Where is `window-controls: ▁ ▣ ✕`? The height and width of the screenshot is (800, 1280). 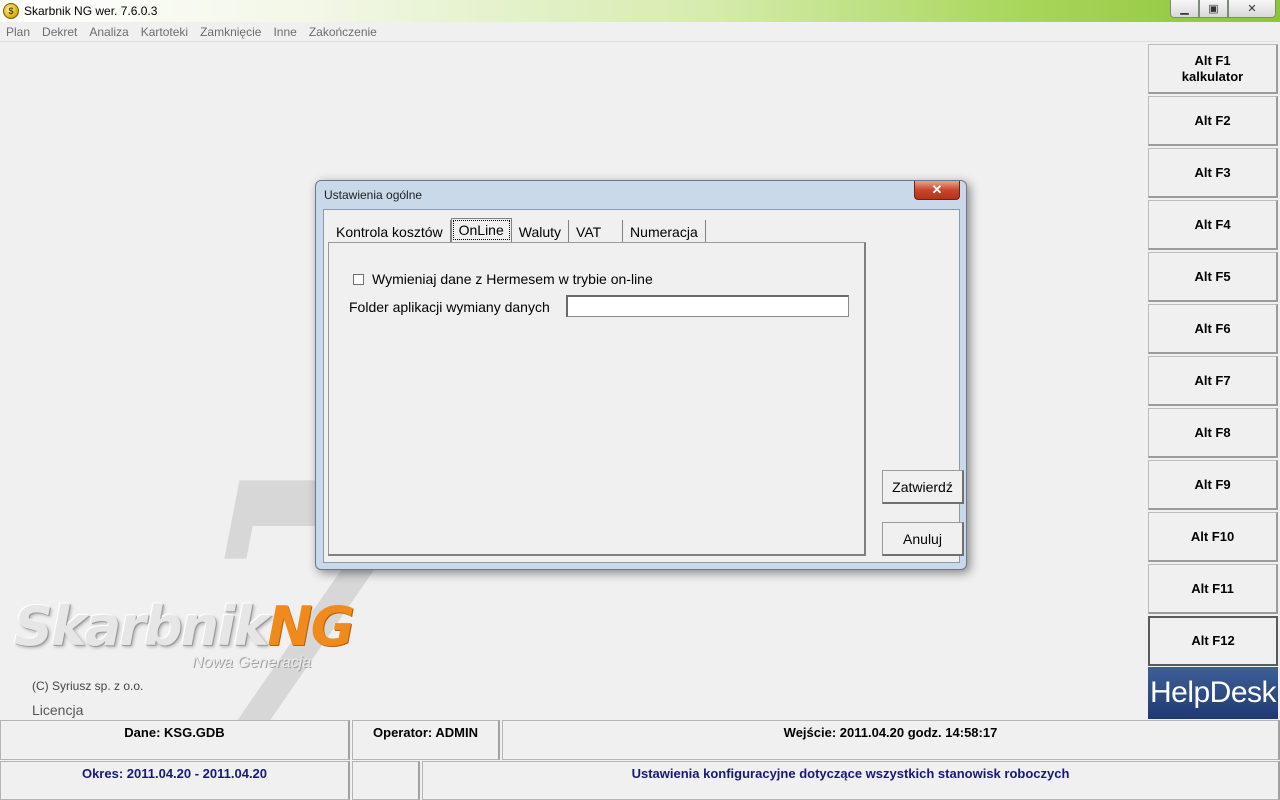
window-controls: ▁ ▣ ✕ is located at coordinates (1223, 9).